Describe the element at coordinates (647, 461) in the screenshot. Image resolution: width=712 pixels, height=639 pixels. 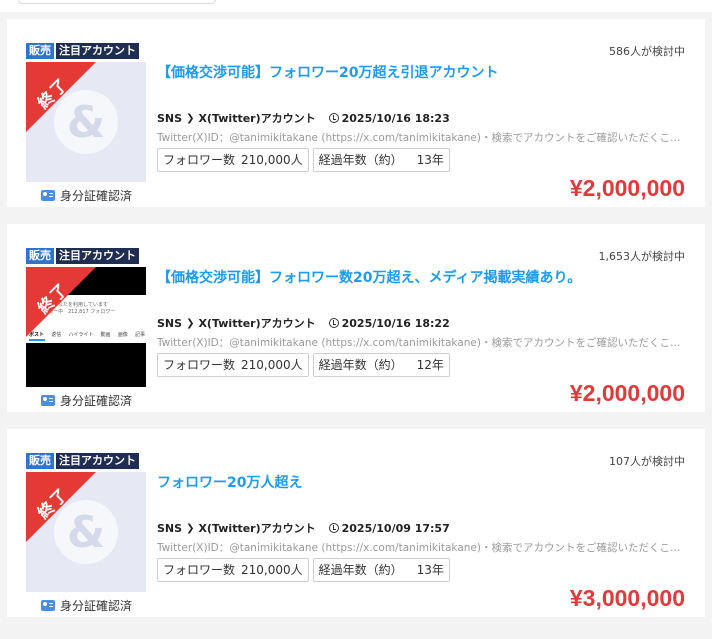
I see `viewer-count: 107人が検討中` at that location.